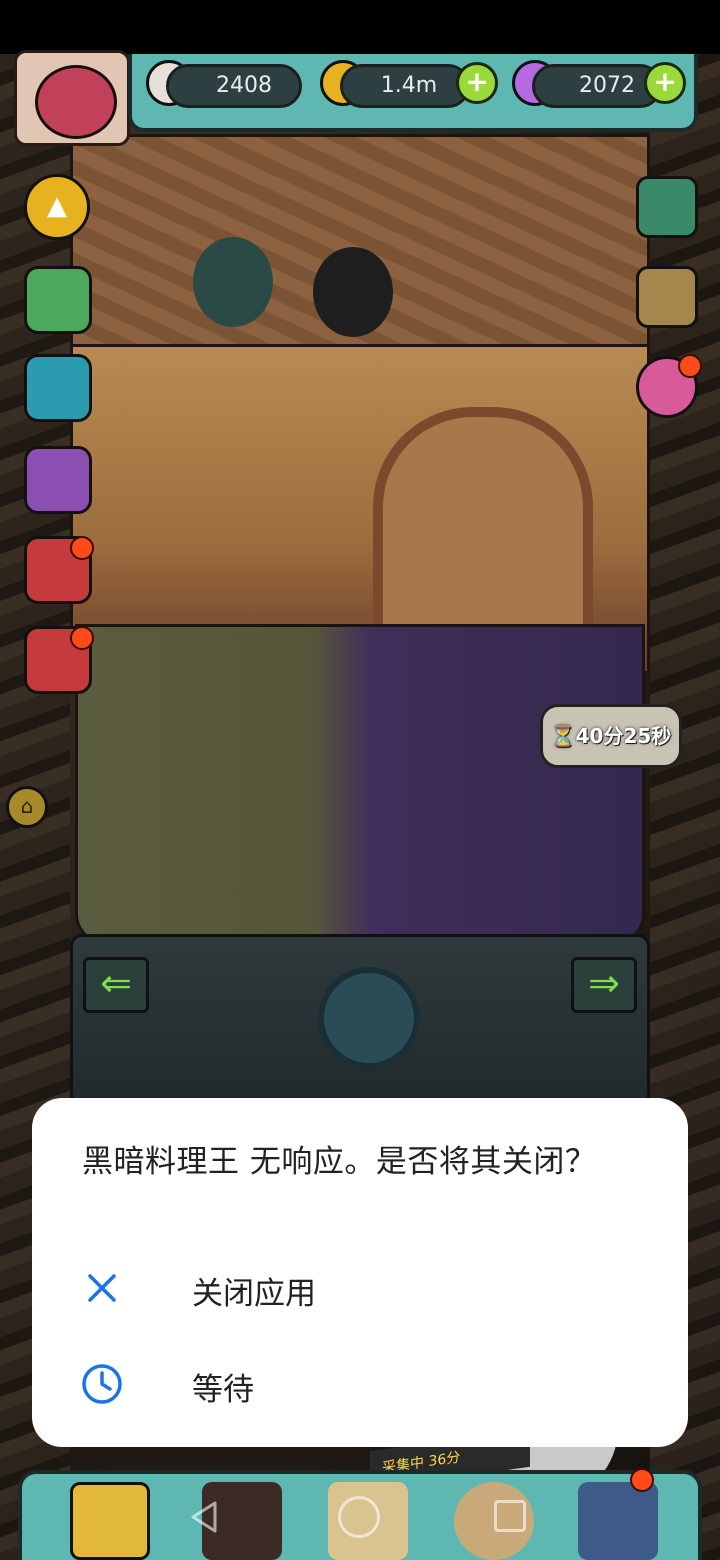 The height and width of the screenshot is (1560, 720). Describe the element at coordinates (360, 1289) in the screenshot. I see `close-app-option: 关闭应用` at that location.